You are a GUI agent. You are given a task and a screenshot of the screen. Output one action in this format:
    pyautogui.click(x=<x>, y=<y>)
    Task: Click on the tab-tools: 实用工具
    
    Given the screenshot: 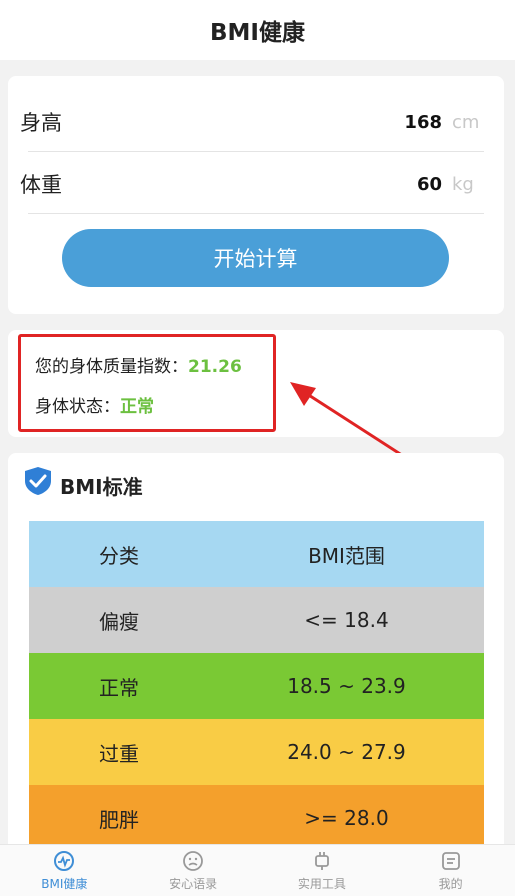 What is the action you would take?
    pyautogui.click(x=322, y=870)
    